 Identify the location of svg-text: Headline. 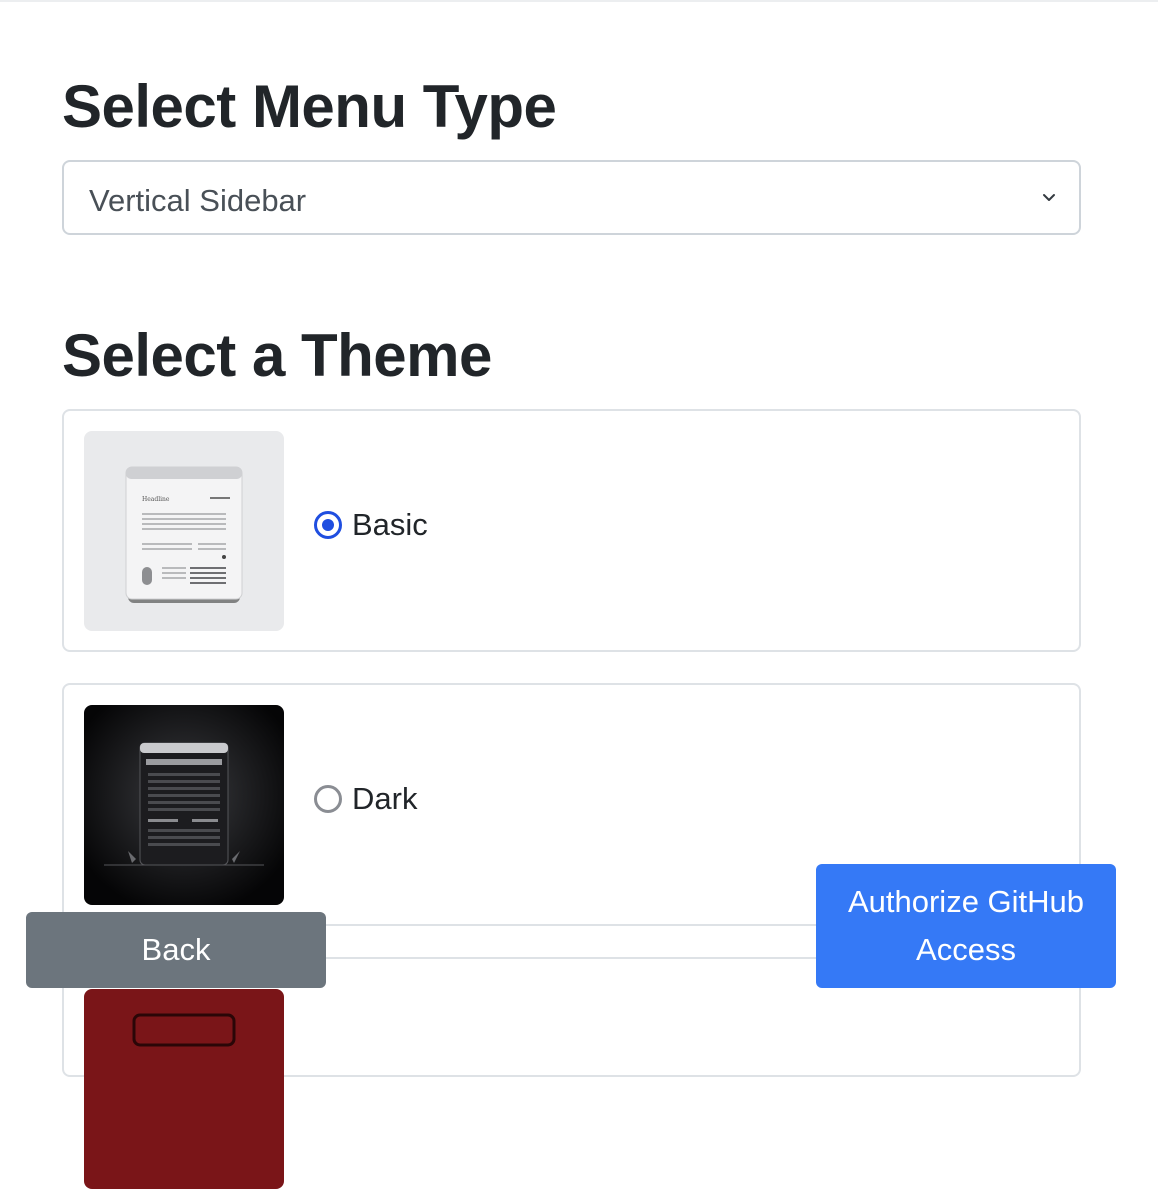
(156, 499).